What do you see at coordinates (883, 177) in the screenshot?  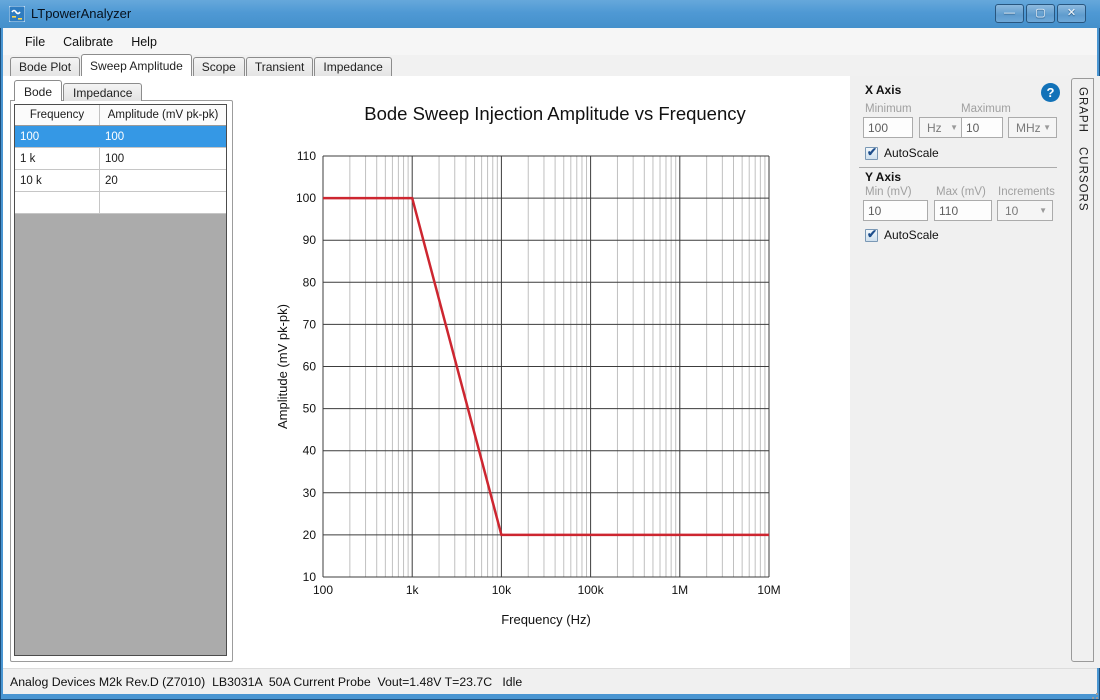 I see `y-axis-section-title: Y Axis` at bounding box center [883, 177].